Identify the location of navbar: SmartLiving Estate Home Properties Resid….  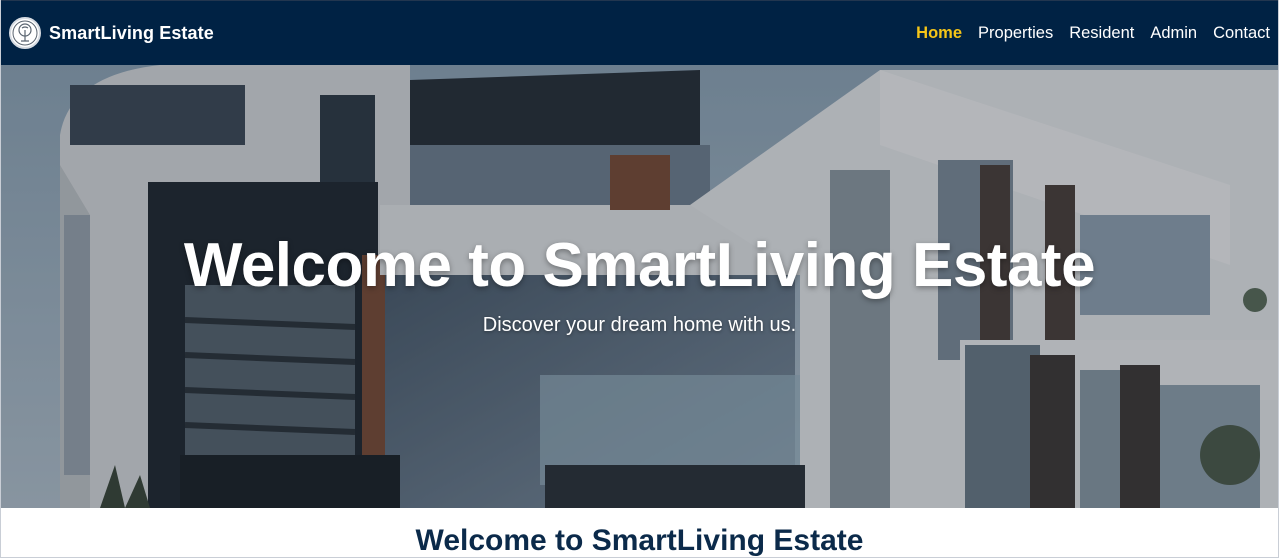
(639, 32).